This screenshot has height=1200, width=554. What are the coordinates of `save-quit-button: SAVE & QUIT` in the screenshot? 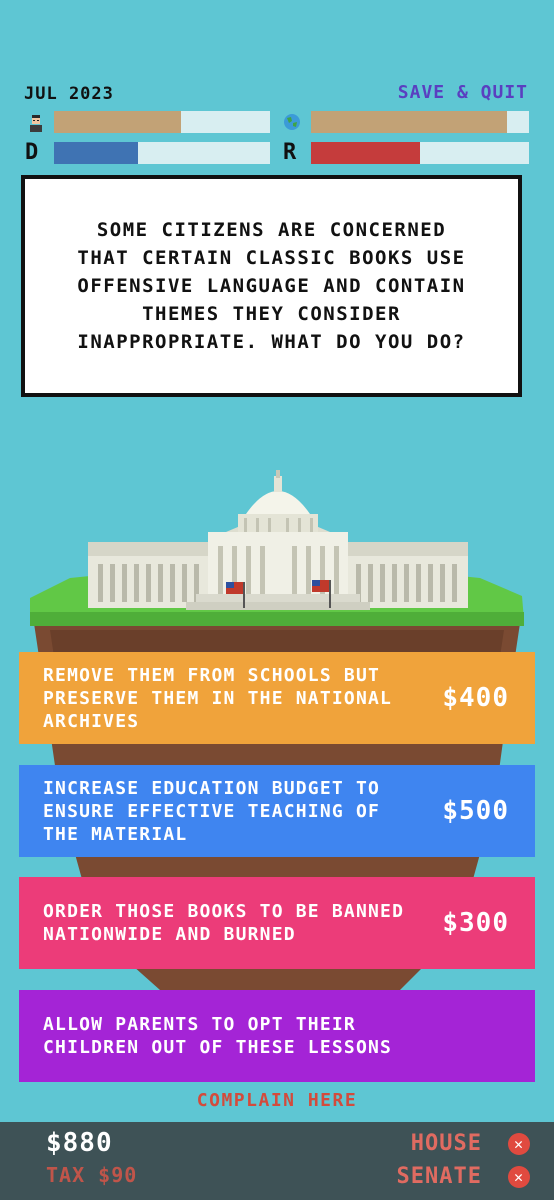 It's located at (463, 92).